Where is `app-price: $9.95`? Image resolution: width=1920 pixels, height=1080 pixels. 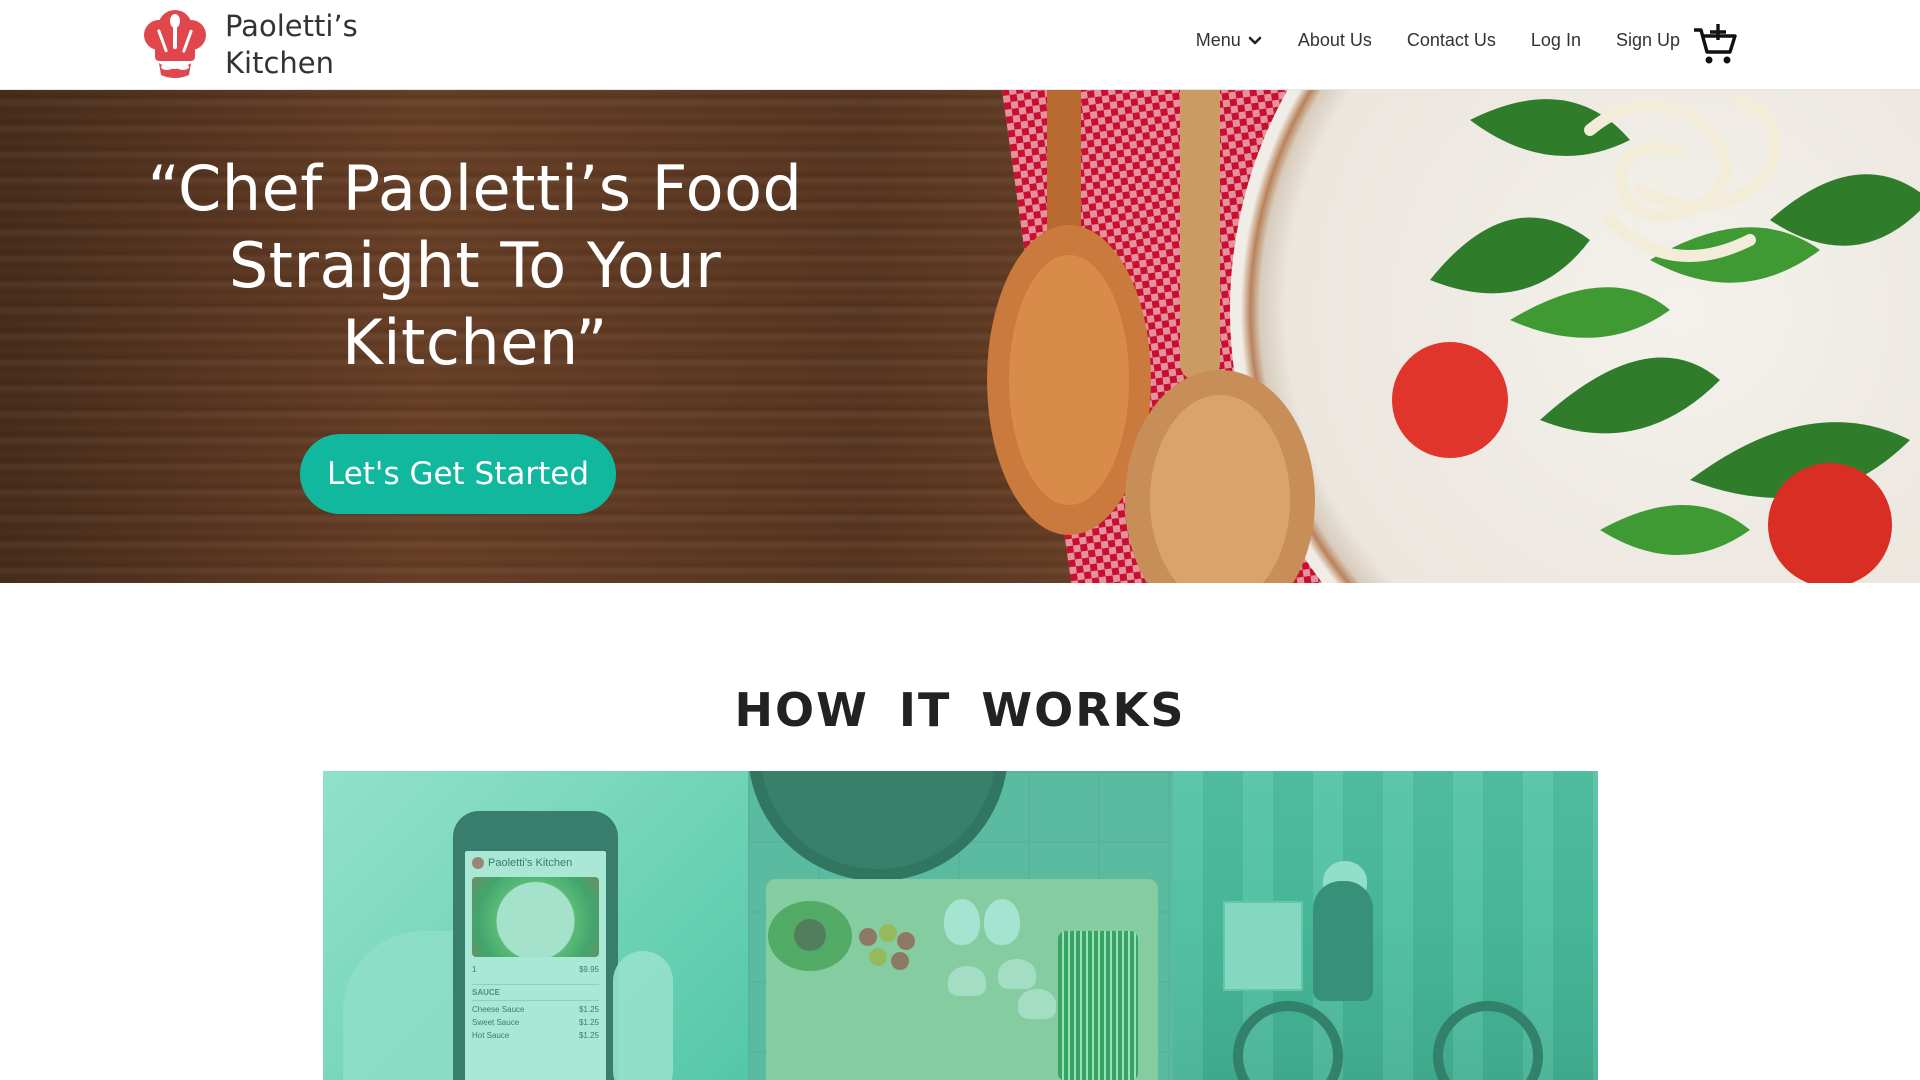 app-price: $9.95 is located at coordinates (588, 969).